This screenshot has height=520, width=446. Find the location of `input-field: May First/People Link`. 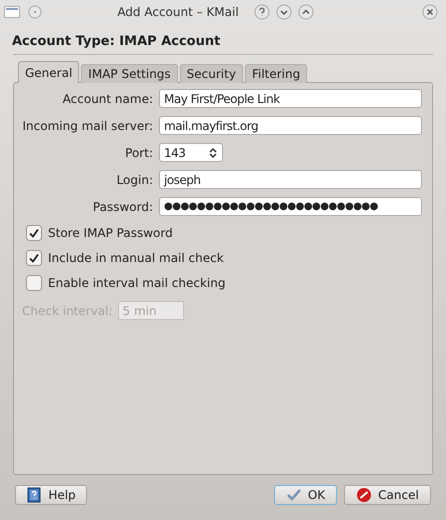

input-field: May First/People Link is located at coordinates (290, 98).